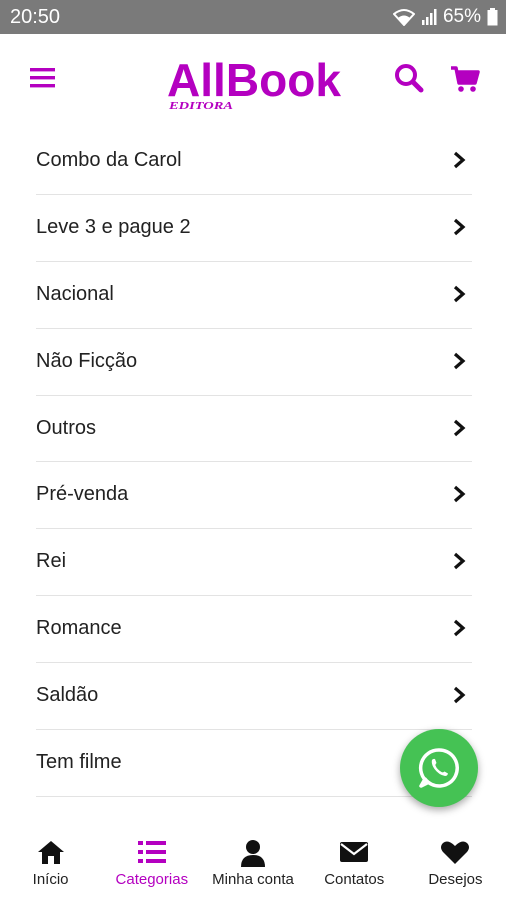 The width and height of the screenshot is (506, 900). I want to click on category-label: Combo da Carol, so click(109, 160).